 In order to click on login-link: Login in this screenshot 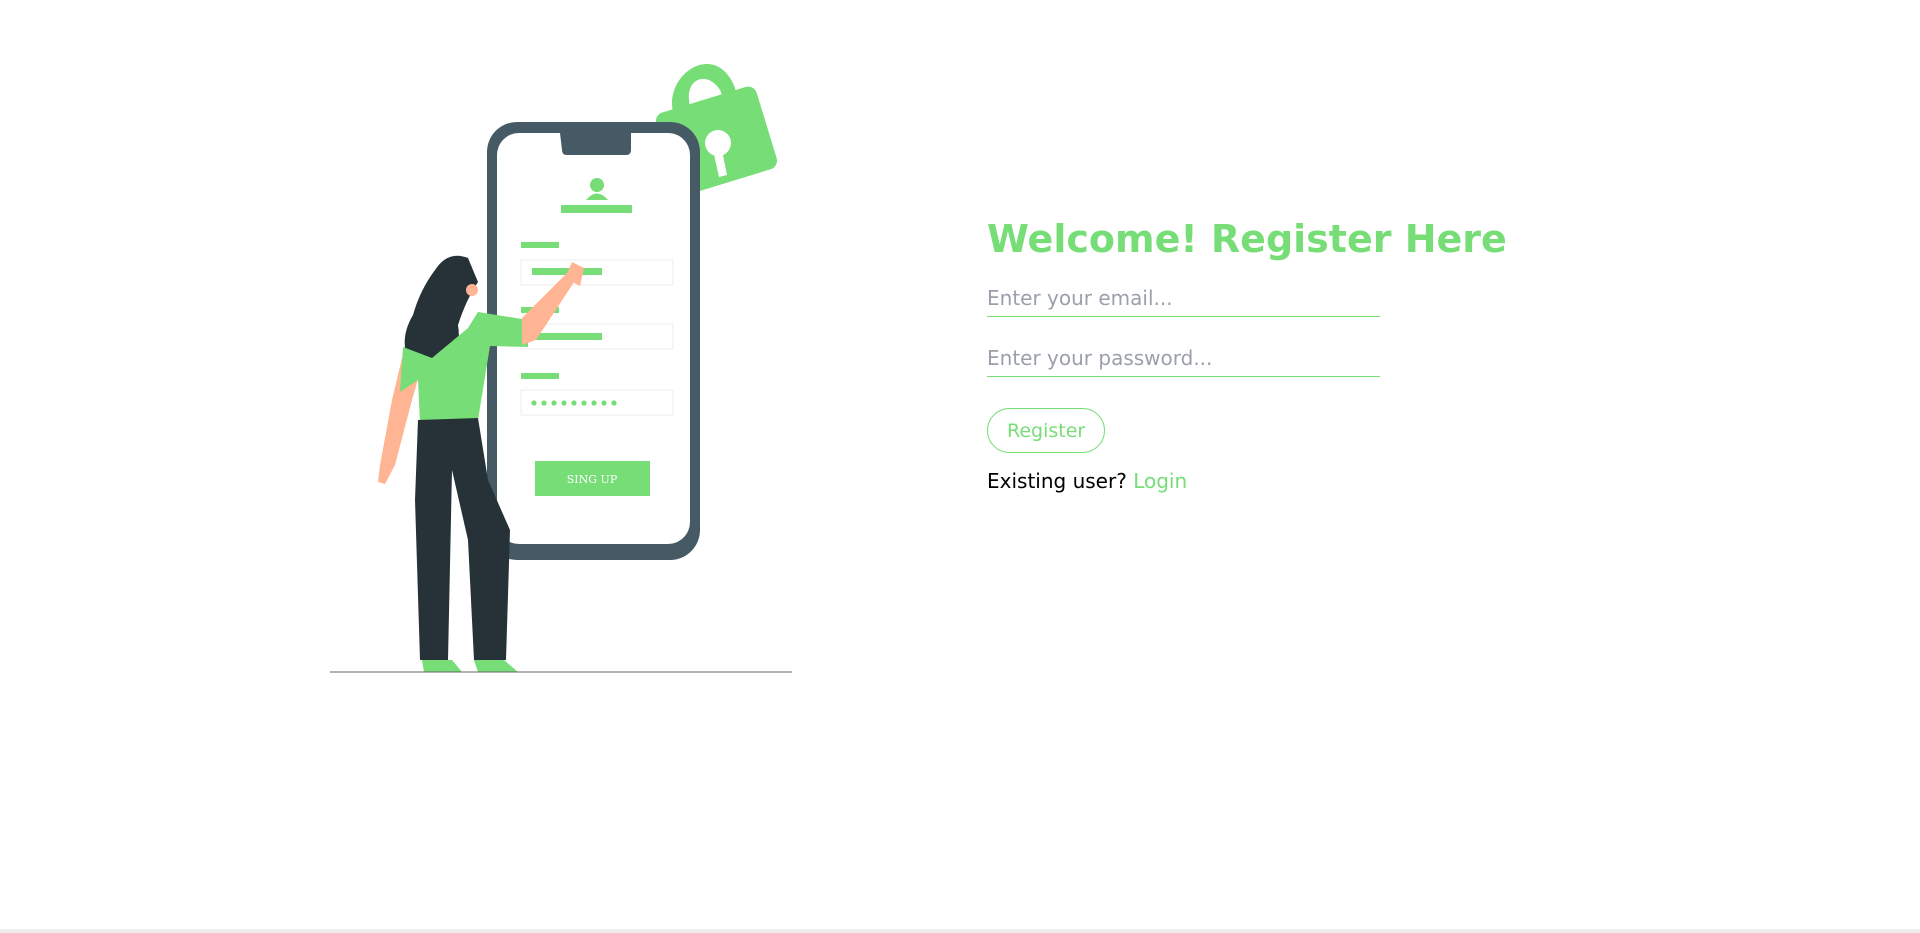, I will do `click(1160, 481)`.